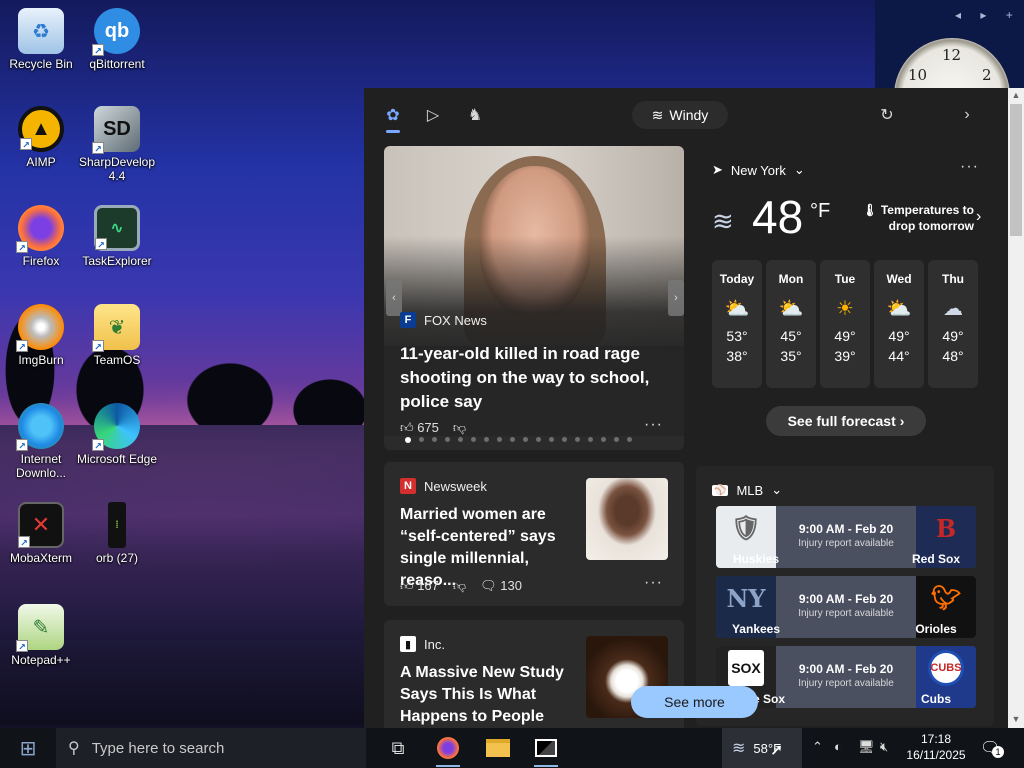  I want to click on scroll-down-icon: ▼, so click(1016, 719).